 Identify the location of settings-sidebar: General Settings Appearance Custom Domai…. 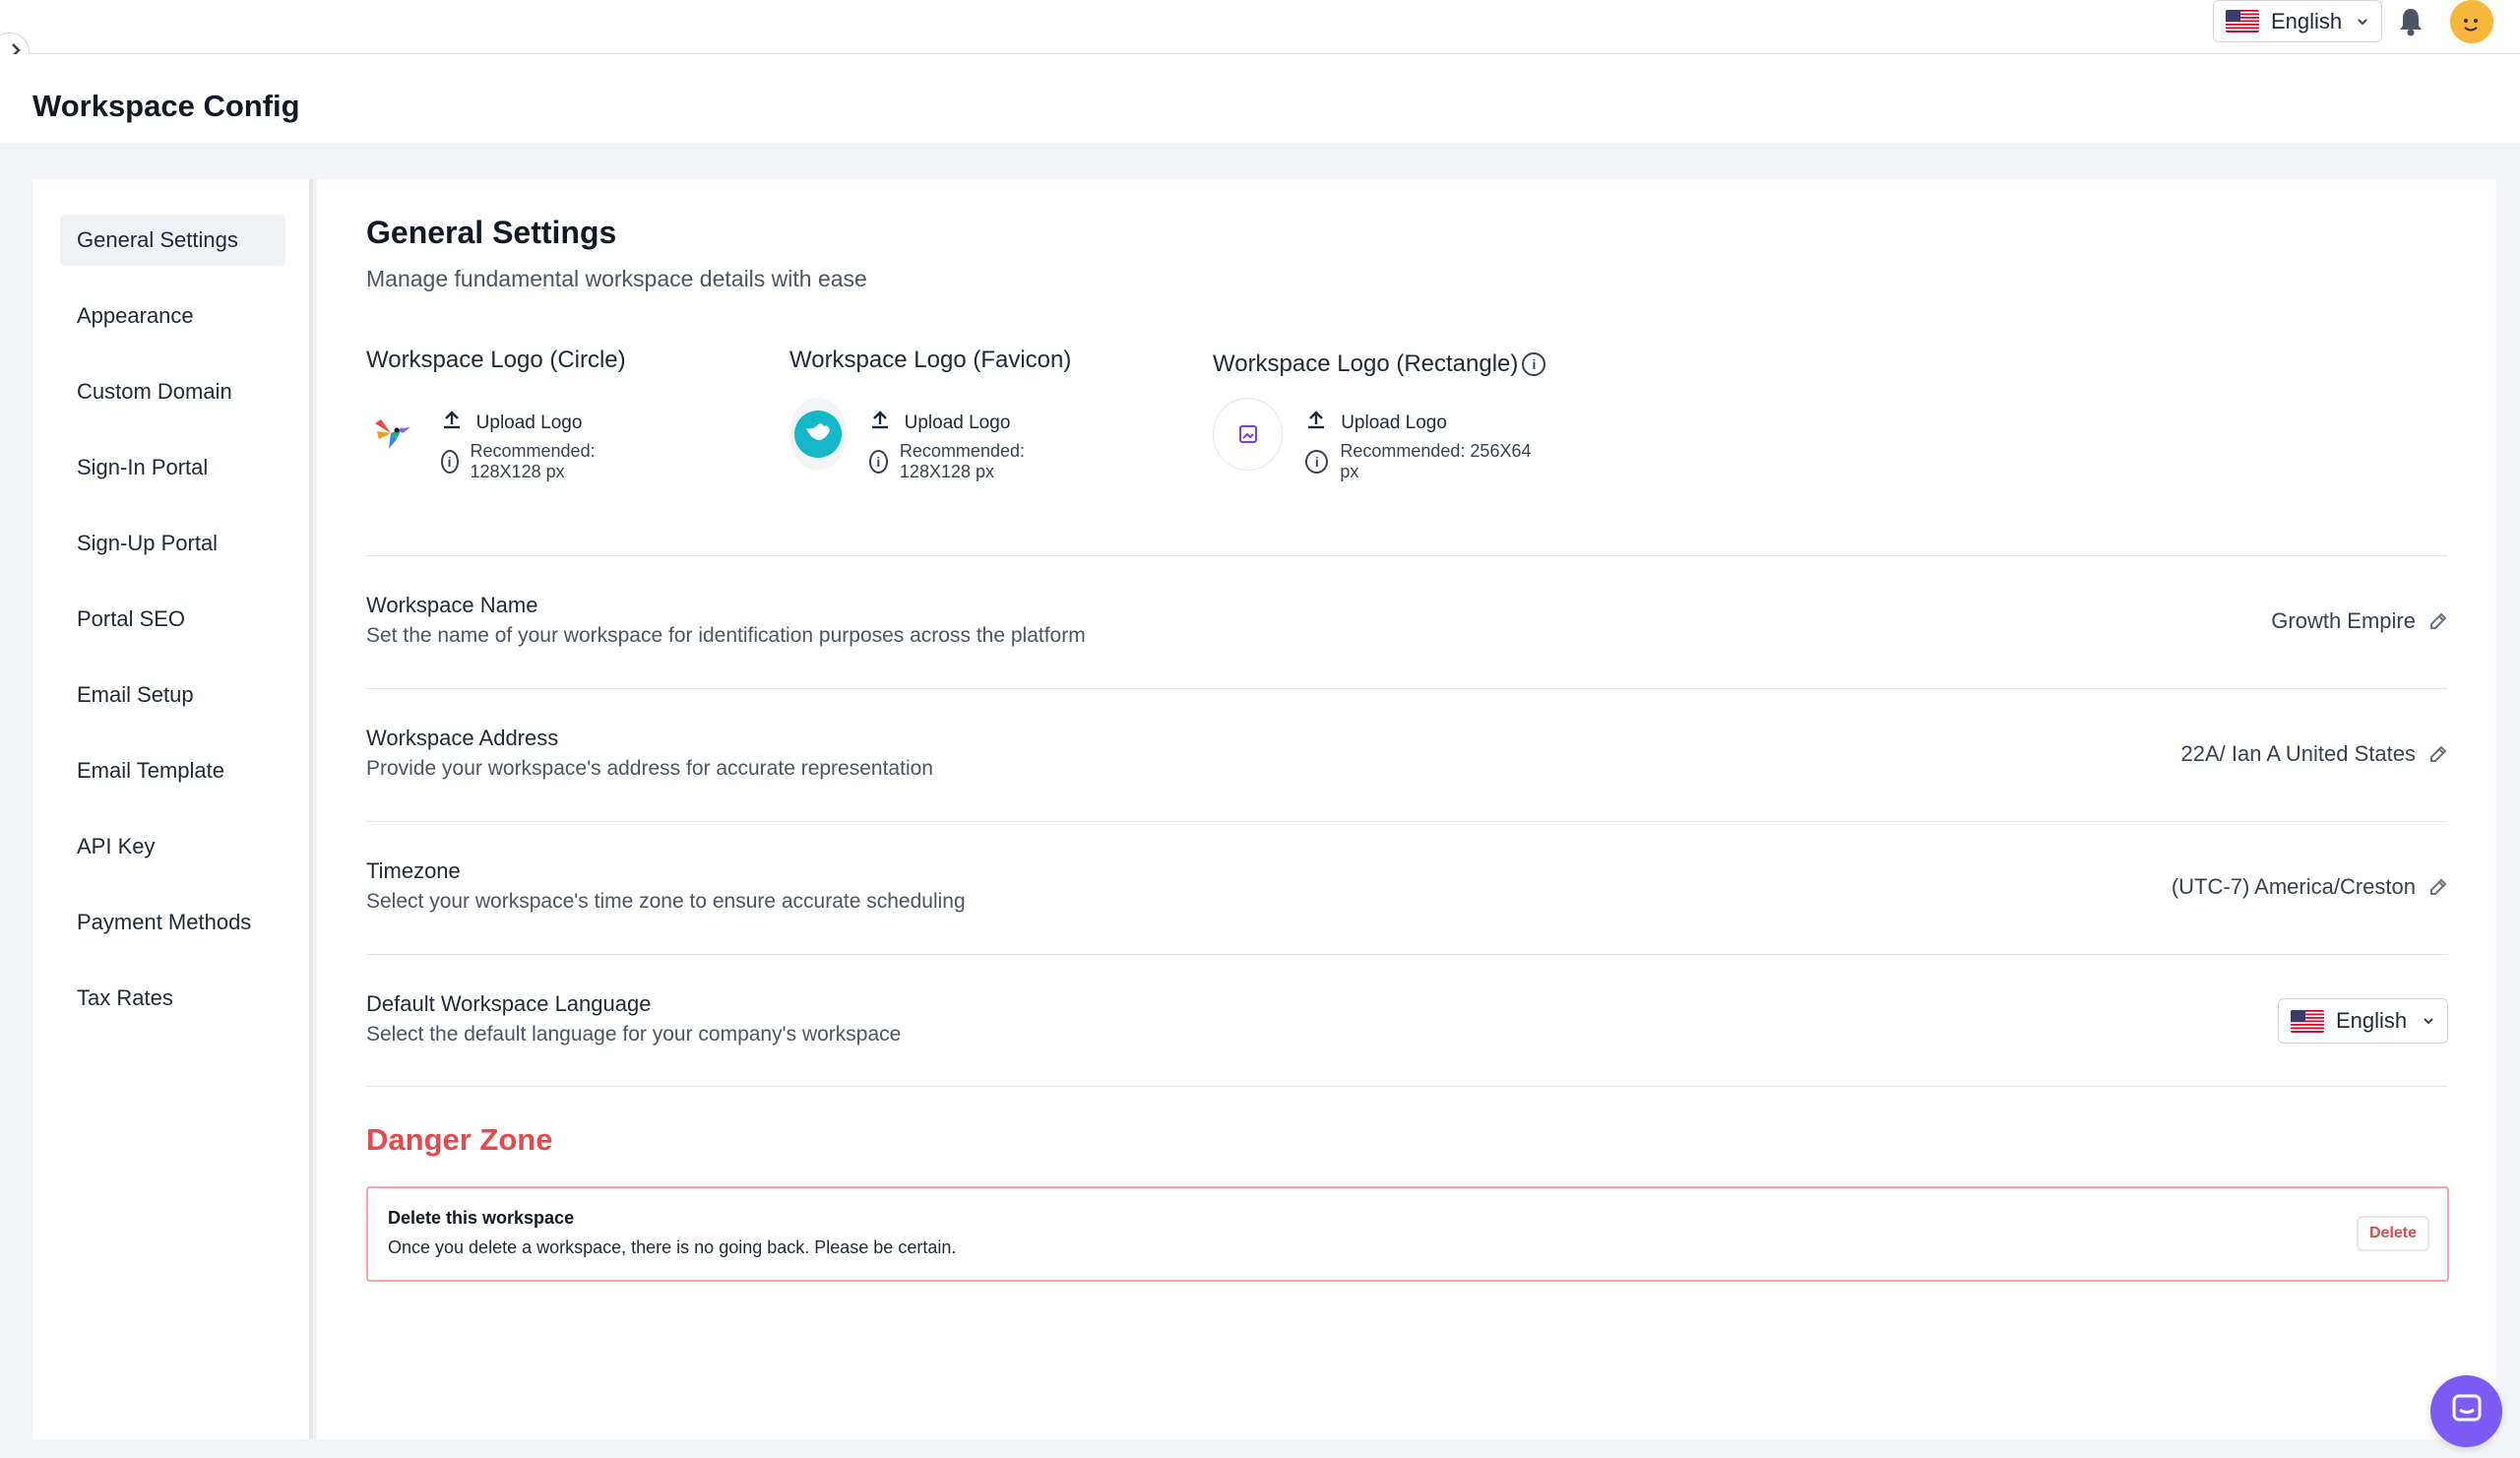
(172, 809).